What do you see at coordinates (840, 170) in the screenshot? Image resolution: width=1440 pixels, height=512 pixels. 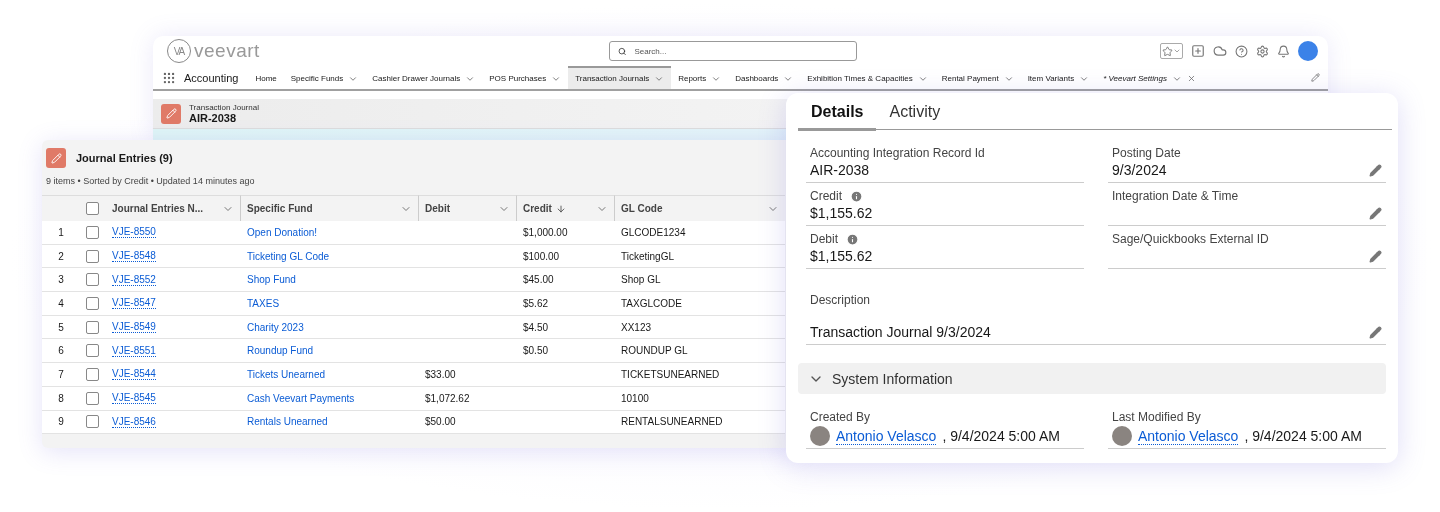 I see `field-value: AIR-2038` at bounding box center [840, 170].